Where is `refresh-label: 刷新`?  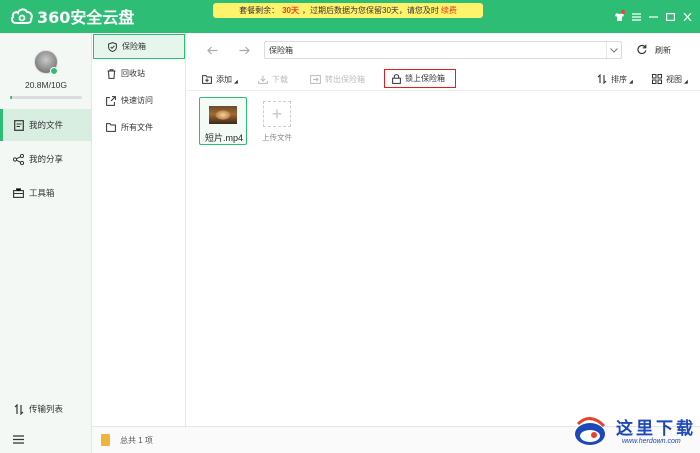 refresh-label: 刷新 is located at coordinates (663, 50).